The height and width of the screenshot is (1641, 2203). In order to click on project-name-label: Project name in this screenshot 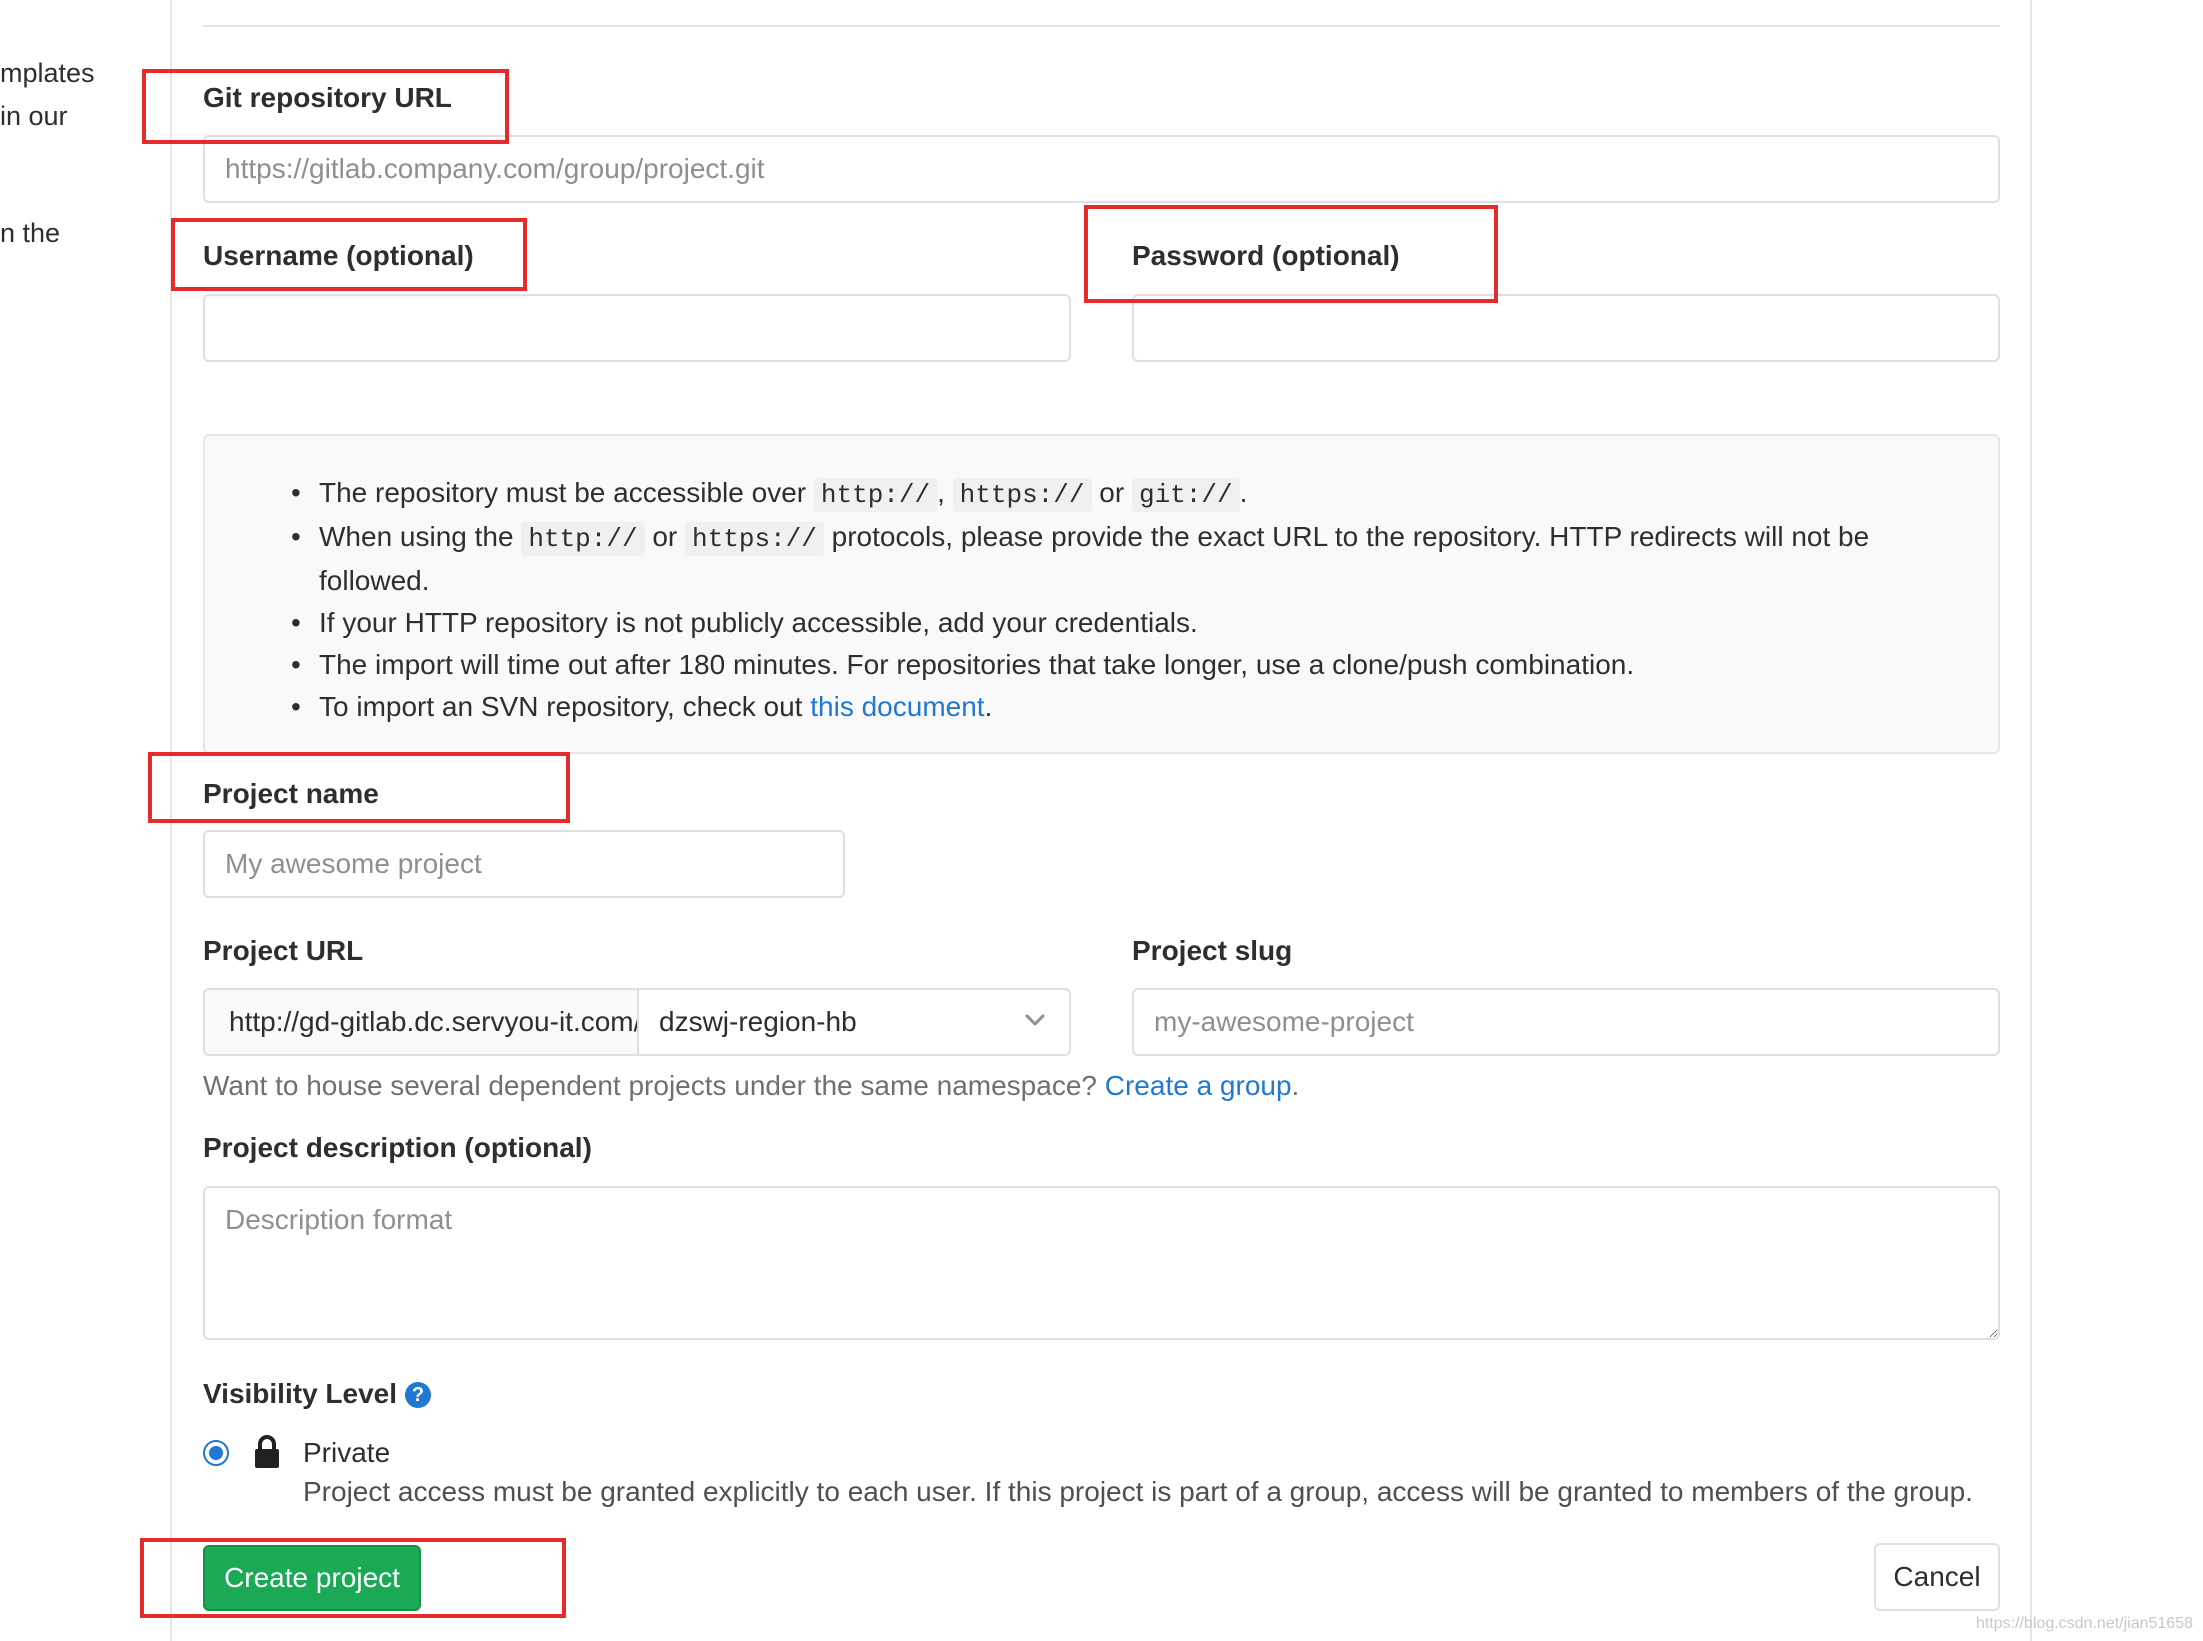, I will do `click(291, 793)`.